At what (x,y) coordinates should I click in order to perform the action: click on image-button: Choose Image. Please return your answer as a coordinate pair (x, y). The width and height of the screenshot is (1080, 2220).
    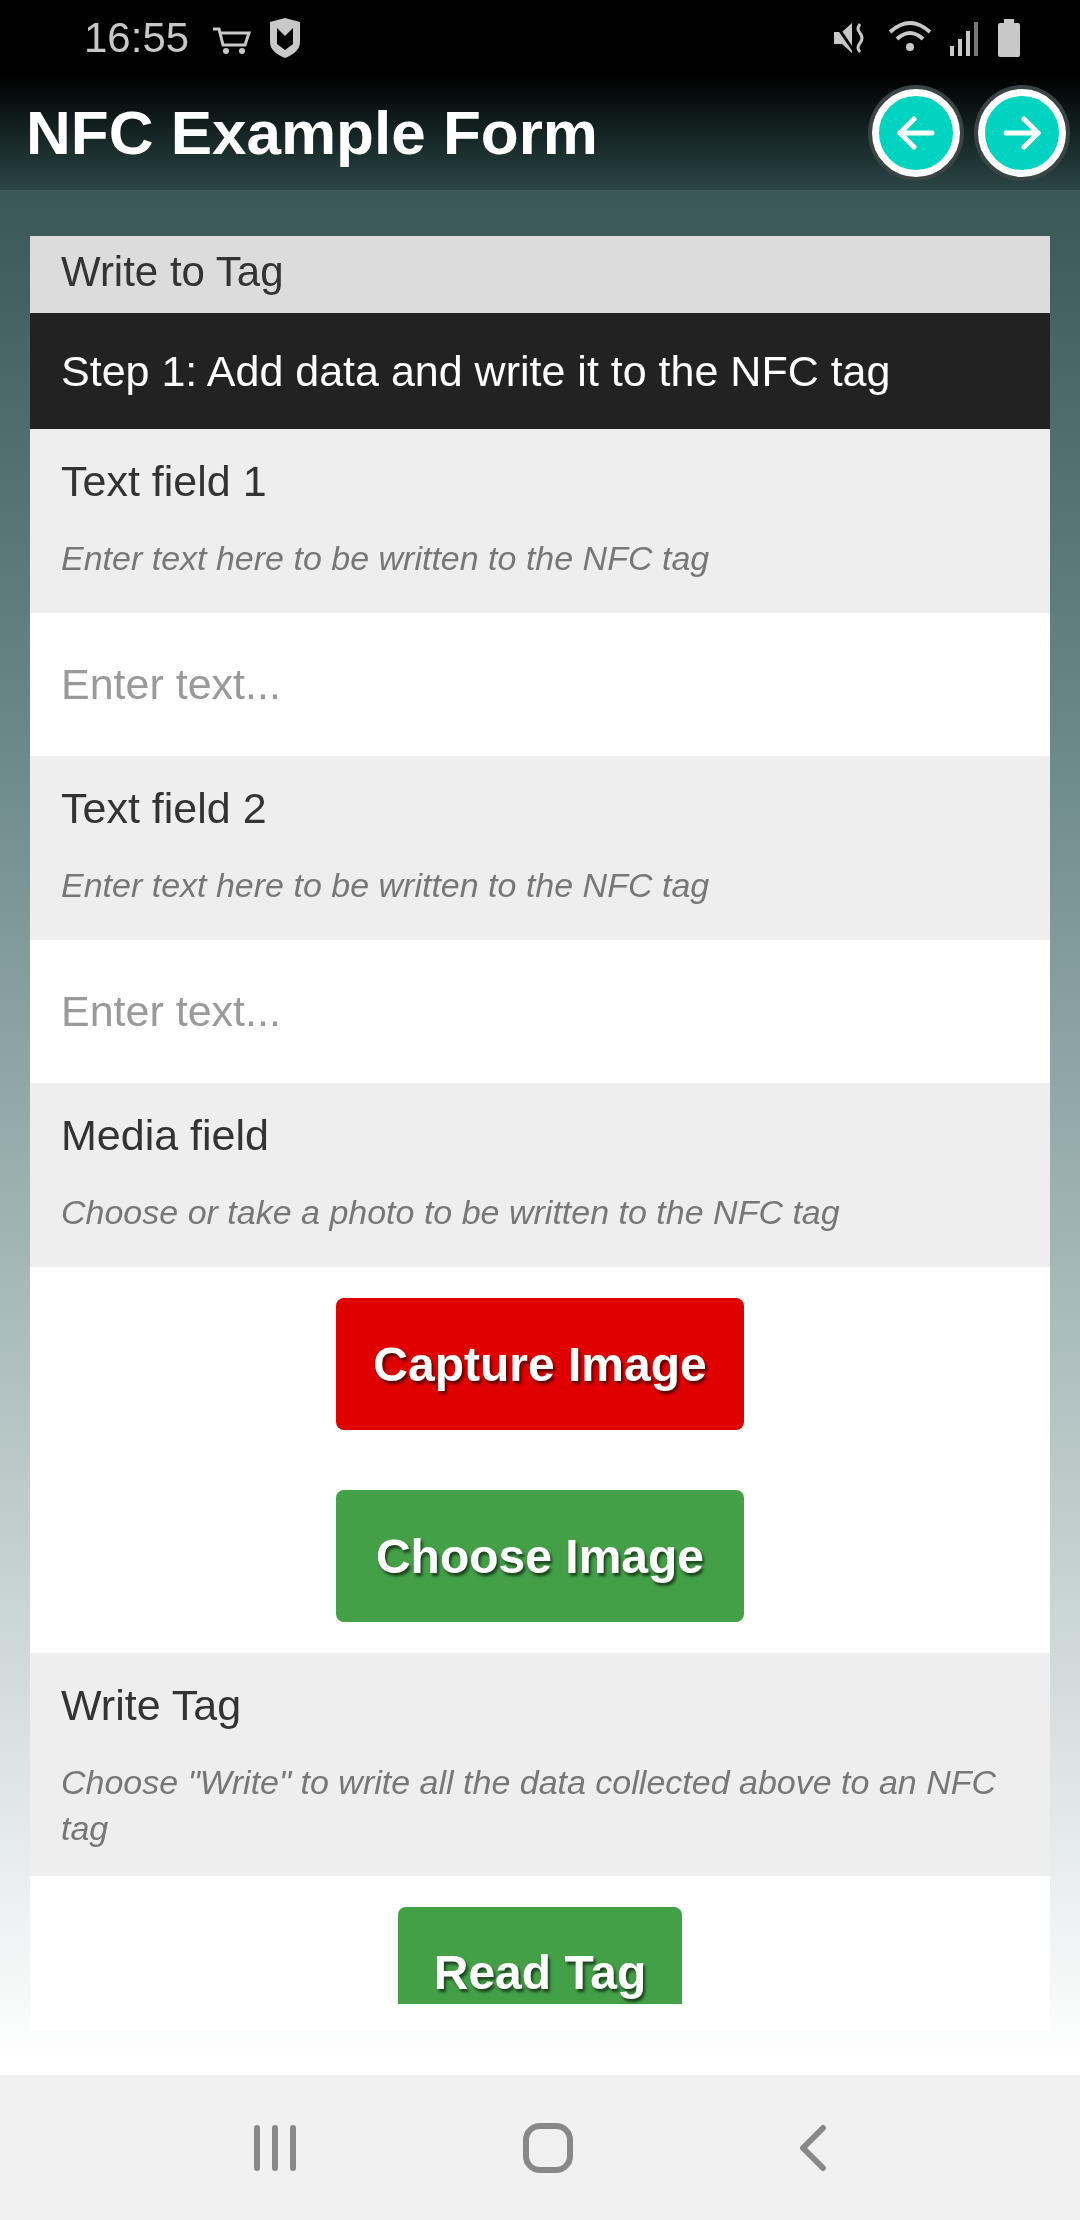
    Looking at the image, I should click on (540, 1556).